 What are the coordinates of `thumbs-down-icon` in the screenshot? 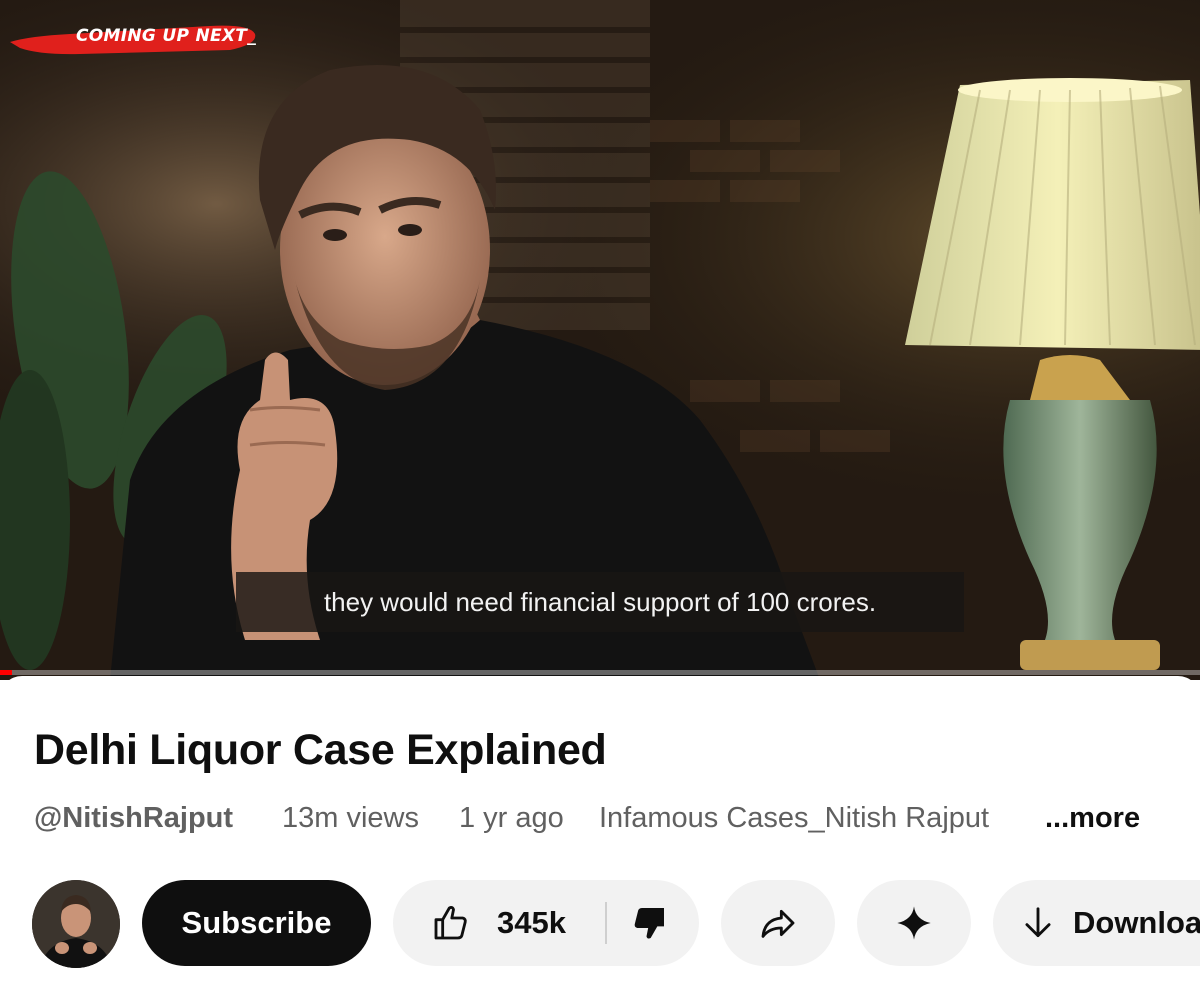 It's located at (649, 923).